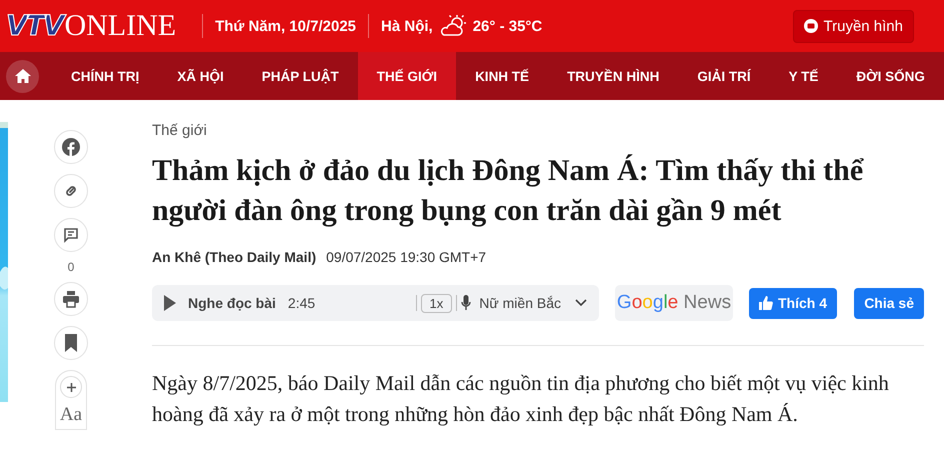 Image resolution: width=944 pixels, height=450 pixels. I want to click on facebook-icon, so click(71, 147).